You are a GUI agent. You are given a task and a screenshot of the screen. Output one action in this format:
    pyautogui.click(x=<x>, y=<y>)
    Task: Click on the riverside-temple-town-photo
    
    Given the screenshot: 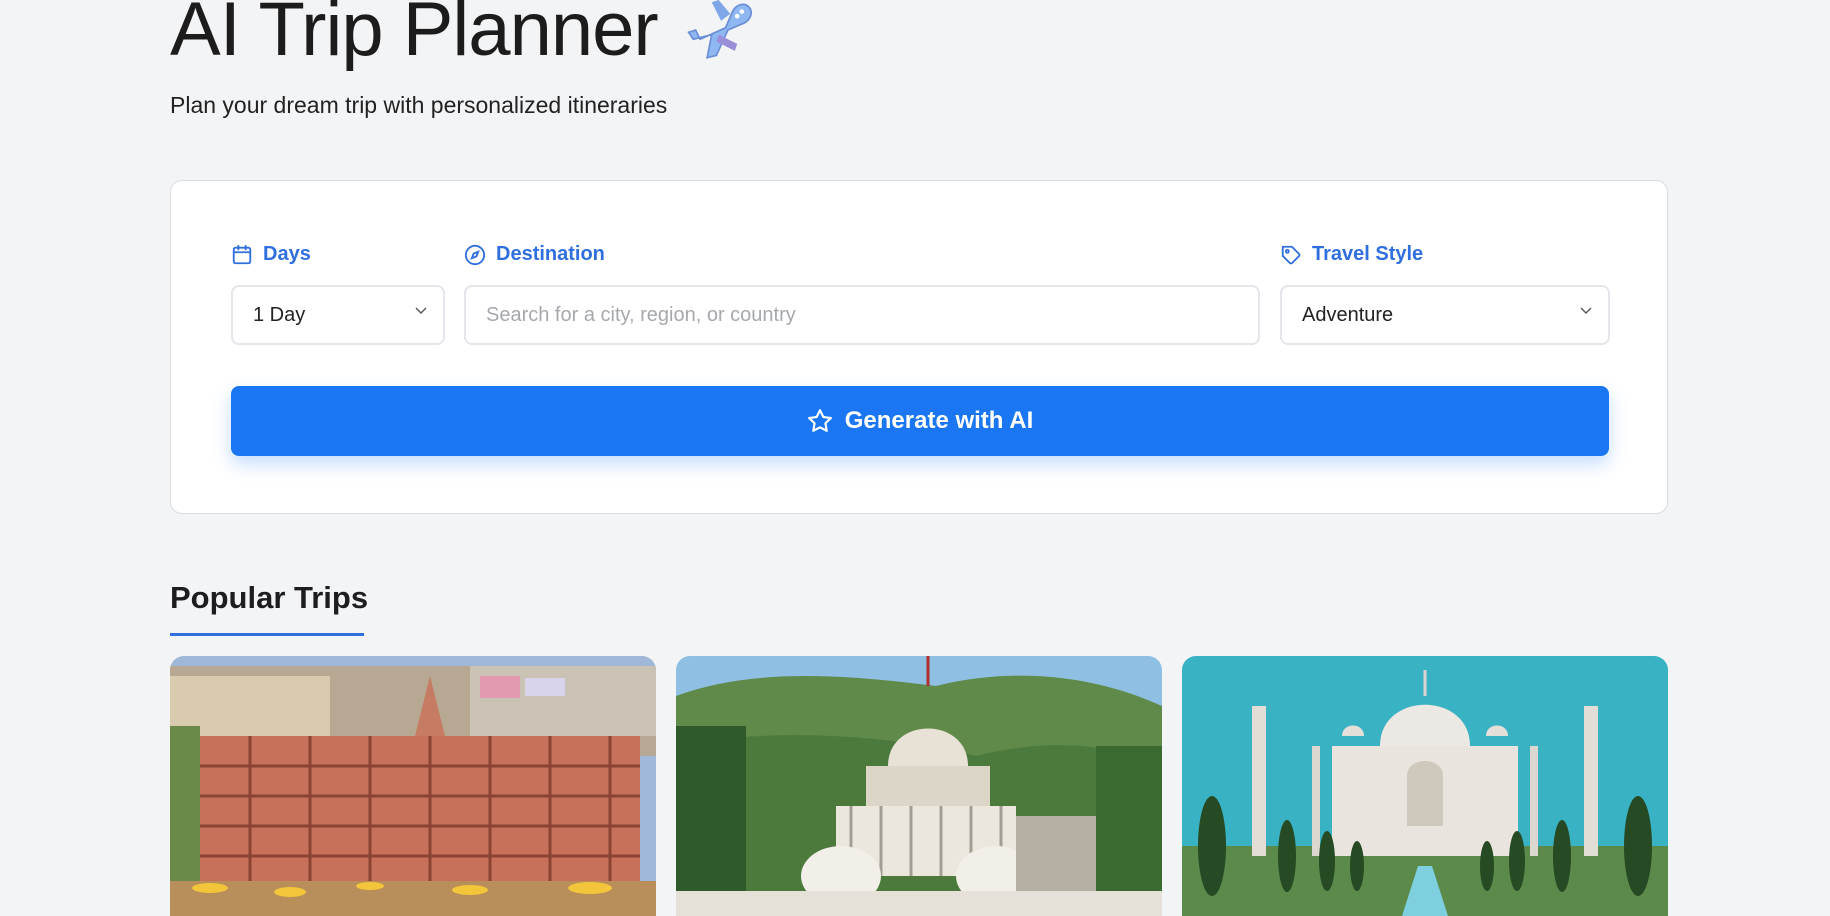 What is the action you would take?
    pyautogui.click(x=413, y=786)
    